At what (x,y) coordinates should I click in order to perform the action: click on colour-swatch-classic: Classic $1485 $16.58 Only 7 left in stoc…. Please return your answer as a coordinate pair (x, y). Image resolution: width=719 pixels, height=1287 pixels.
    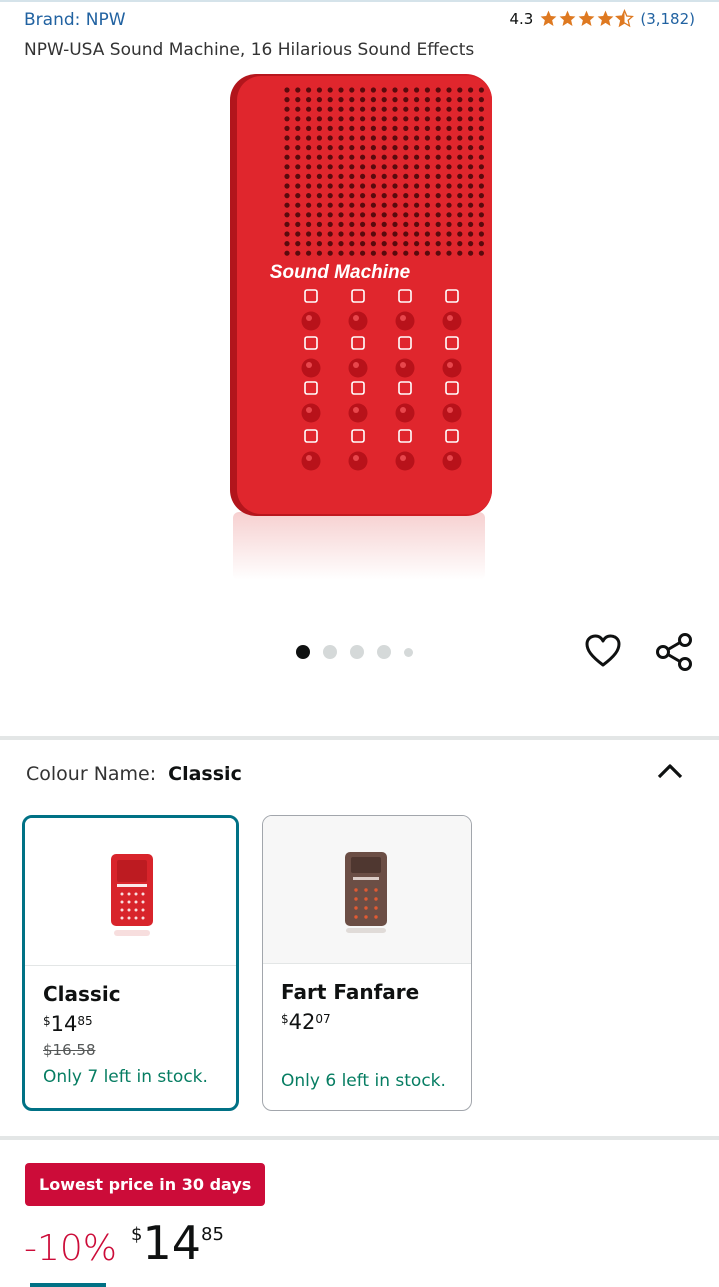
    Looking at the image, I should click on (130, 963).